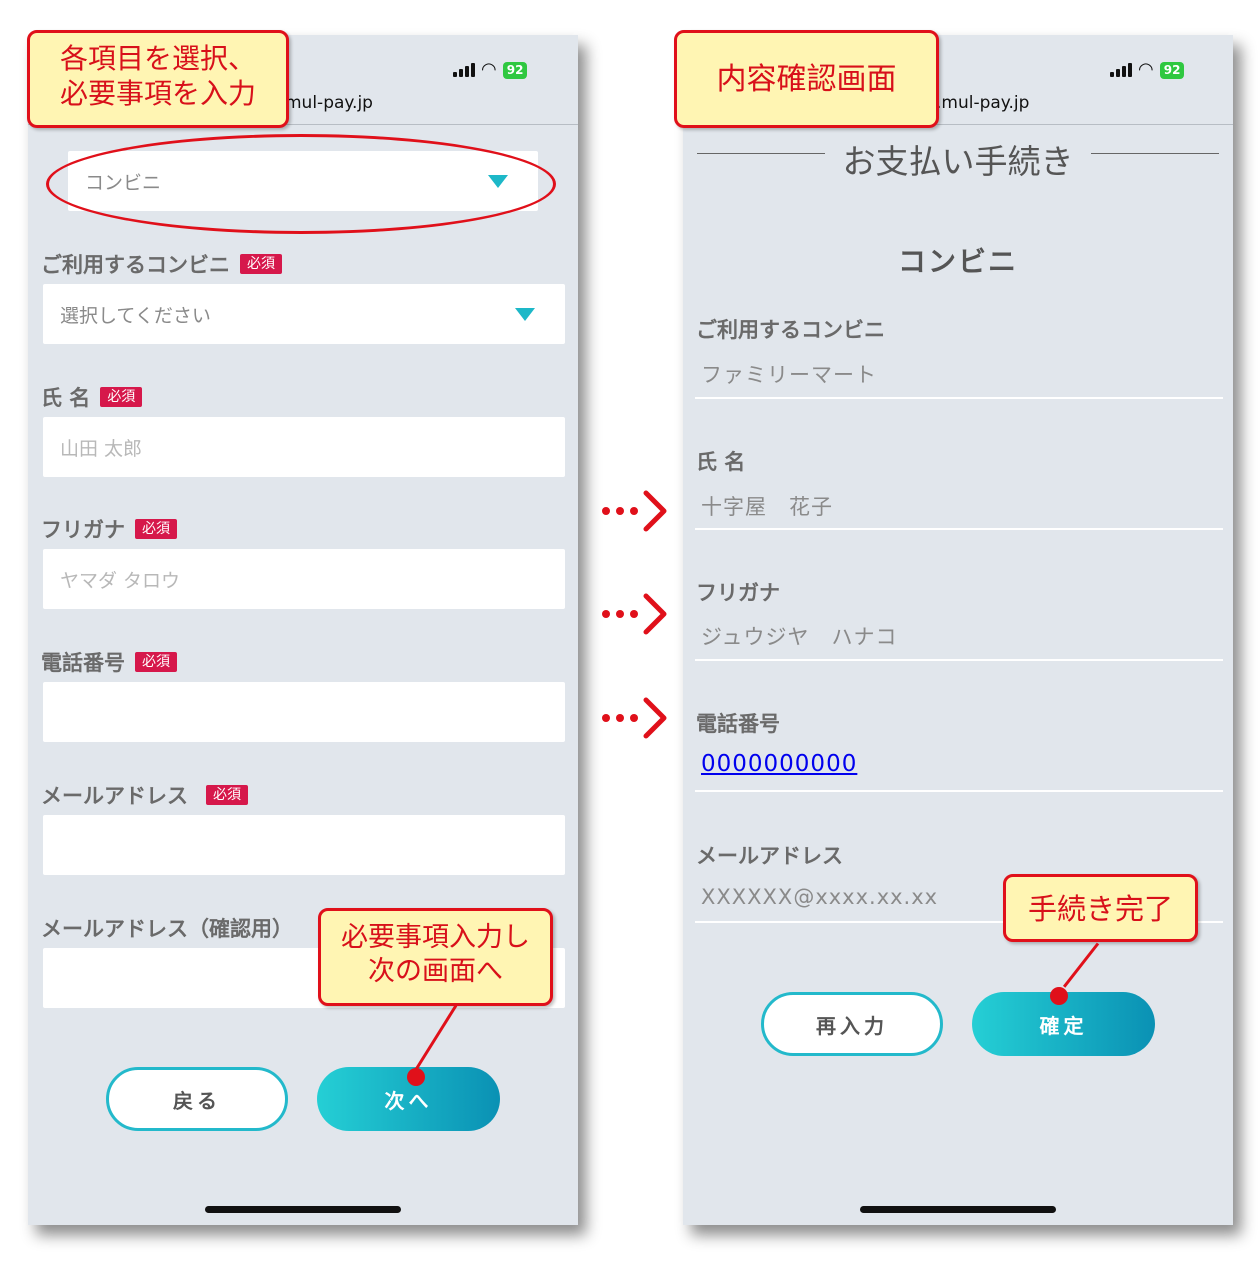 The height and width of the screenshot is (1269, 1260). I want to click on callout-select-items: 各項目を選択、 必要事項を入力, so click(158, 79).